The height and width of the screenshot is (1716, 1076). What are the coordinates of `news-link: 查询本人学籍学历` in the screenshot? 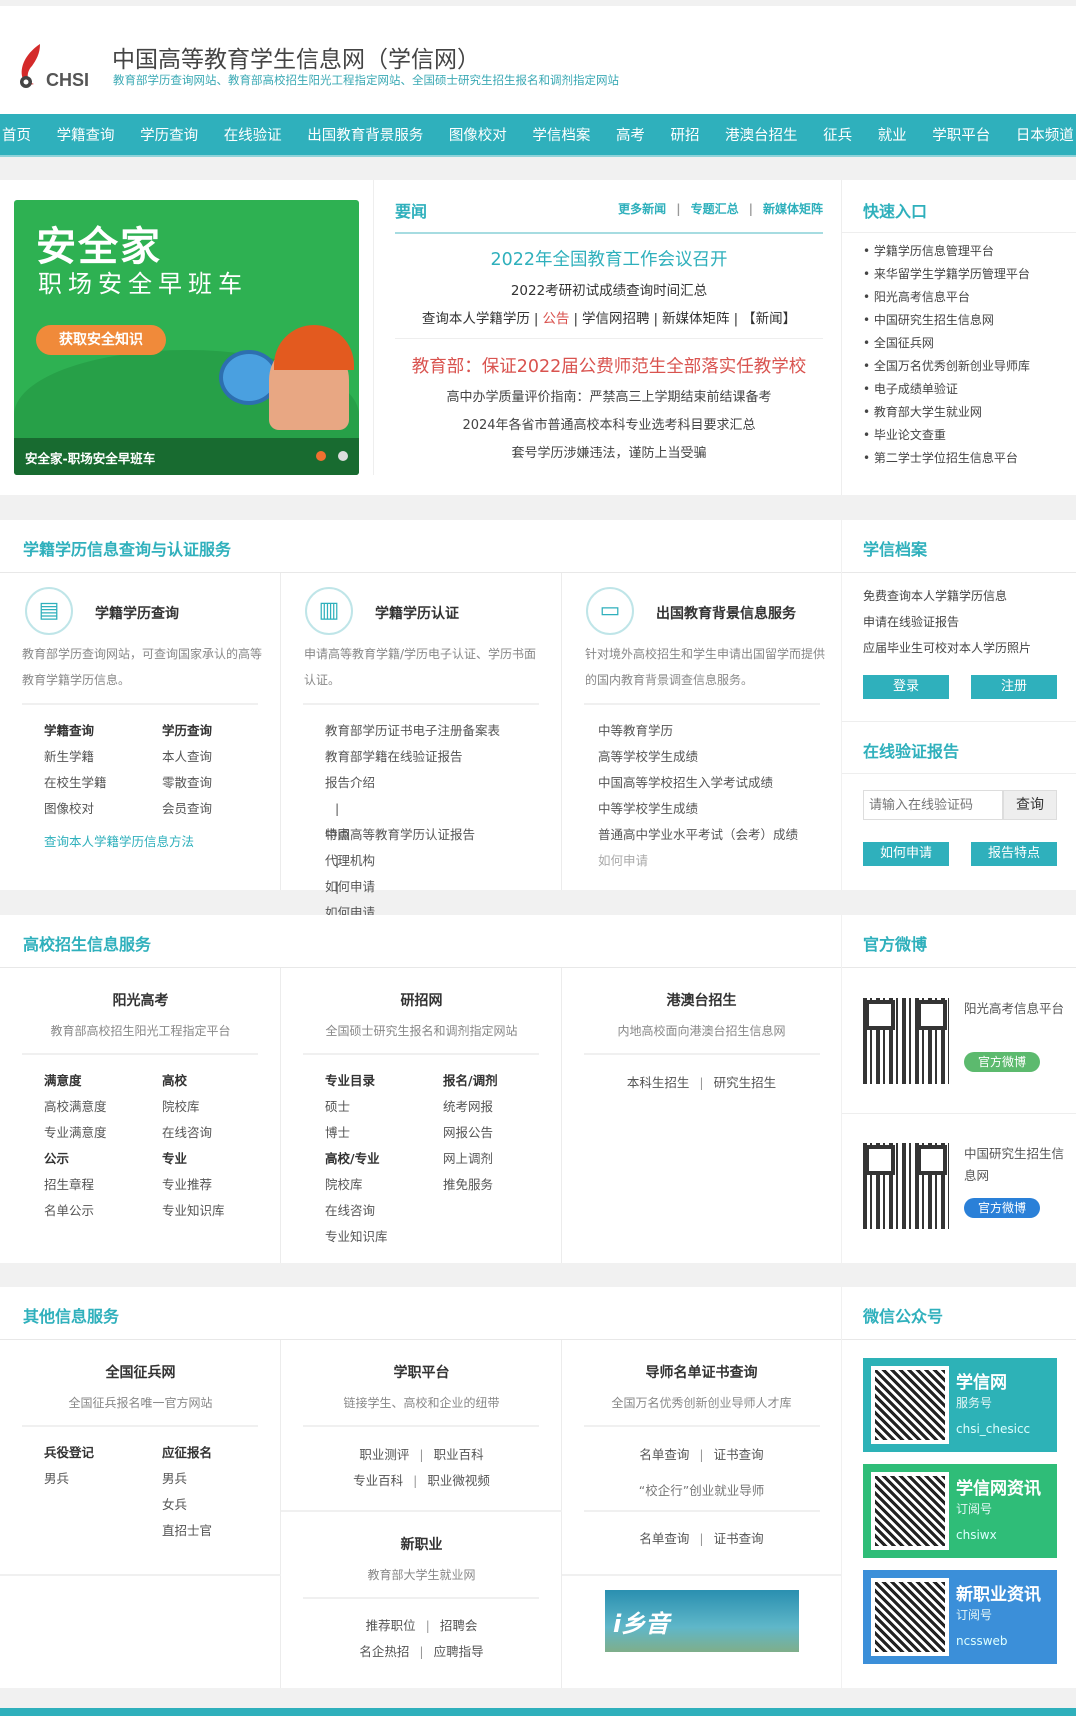 It's located at (476, 319).